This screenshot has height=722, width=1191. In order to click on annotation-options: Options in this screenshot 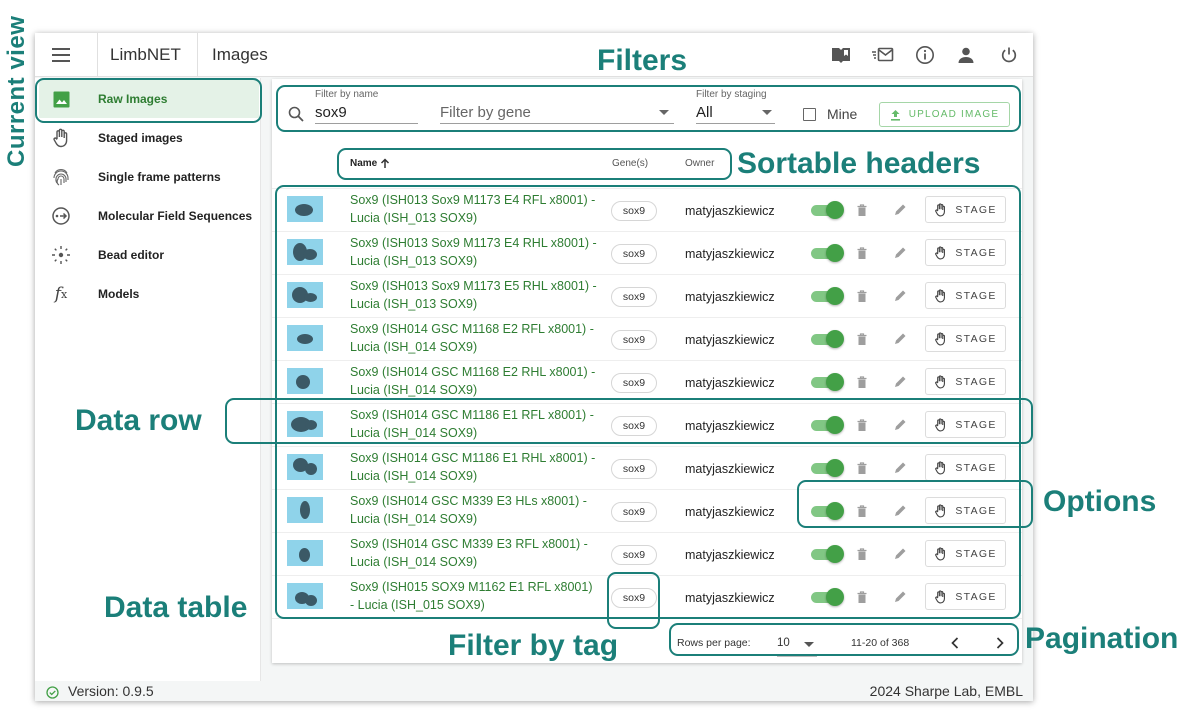, I will do `click(1100, 501)`.